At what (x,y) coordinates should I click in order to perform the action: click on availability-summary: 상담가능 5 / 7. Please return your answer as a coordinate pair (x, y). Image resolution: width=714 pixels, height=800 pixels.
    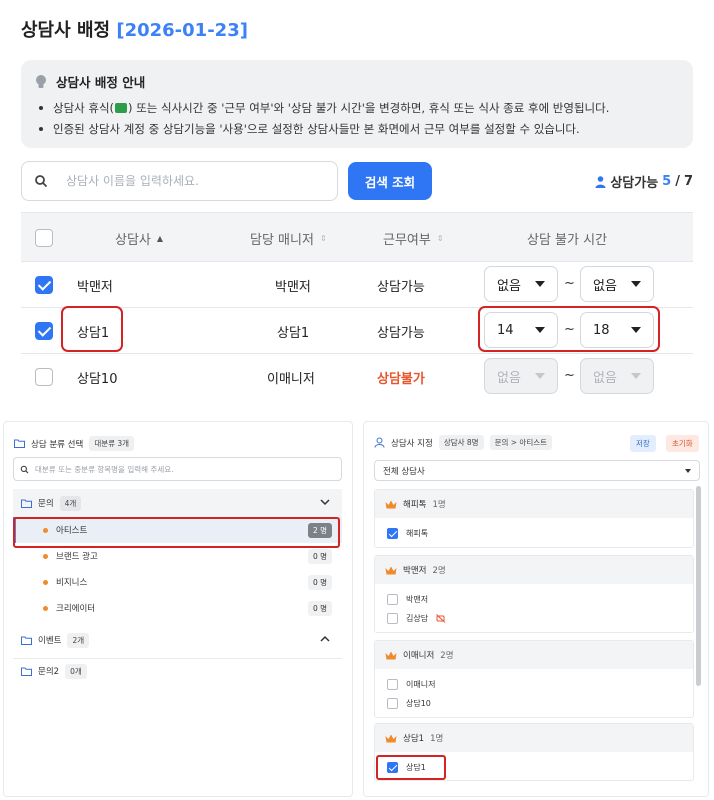
    Looking at the image, I should click on (644, 181).